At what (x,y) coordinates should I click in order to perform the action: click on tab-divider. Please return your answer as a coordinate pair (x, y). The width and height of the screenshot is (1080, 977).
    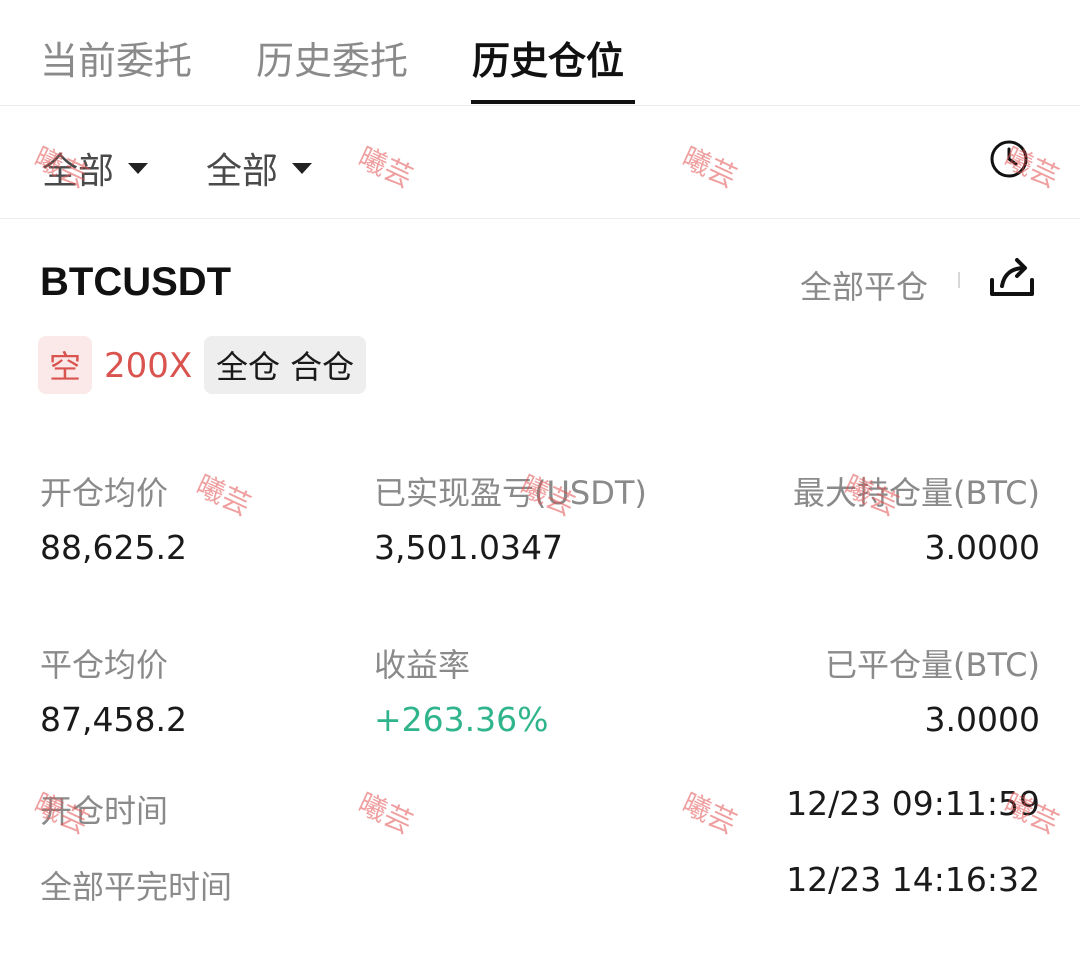
    Looking at the image, I should click on (540, 105).